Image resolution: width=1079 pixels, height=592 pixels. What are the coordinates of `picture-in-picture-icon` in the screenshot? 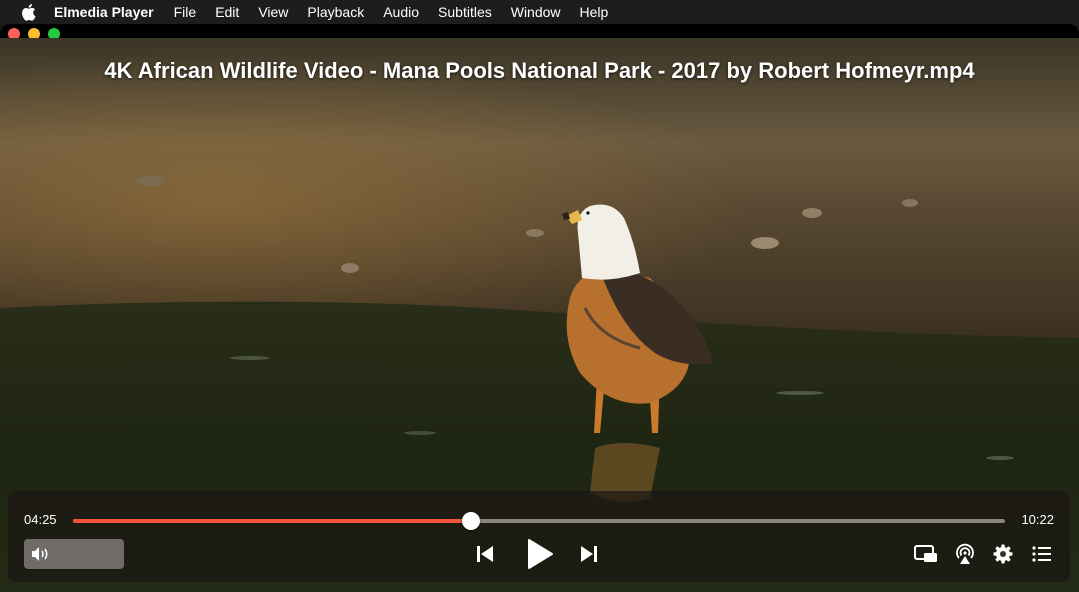 It's located at (925, 553).